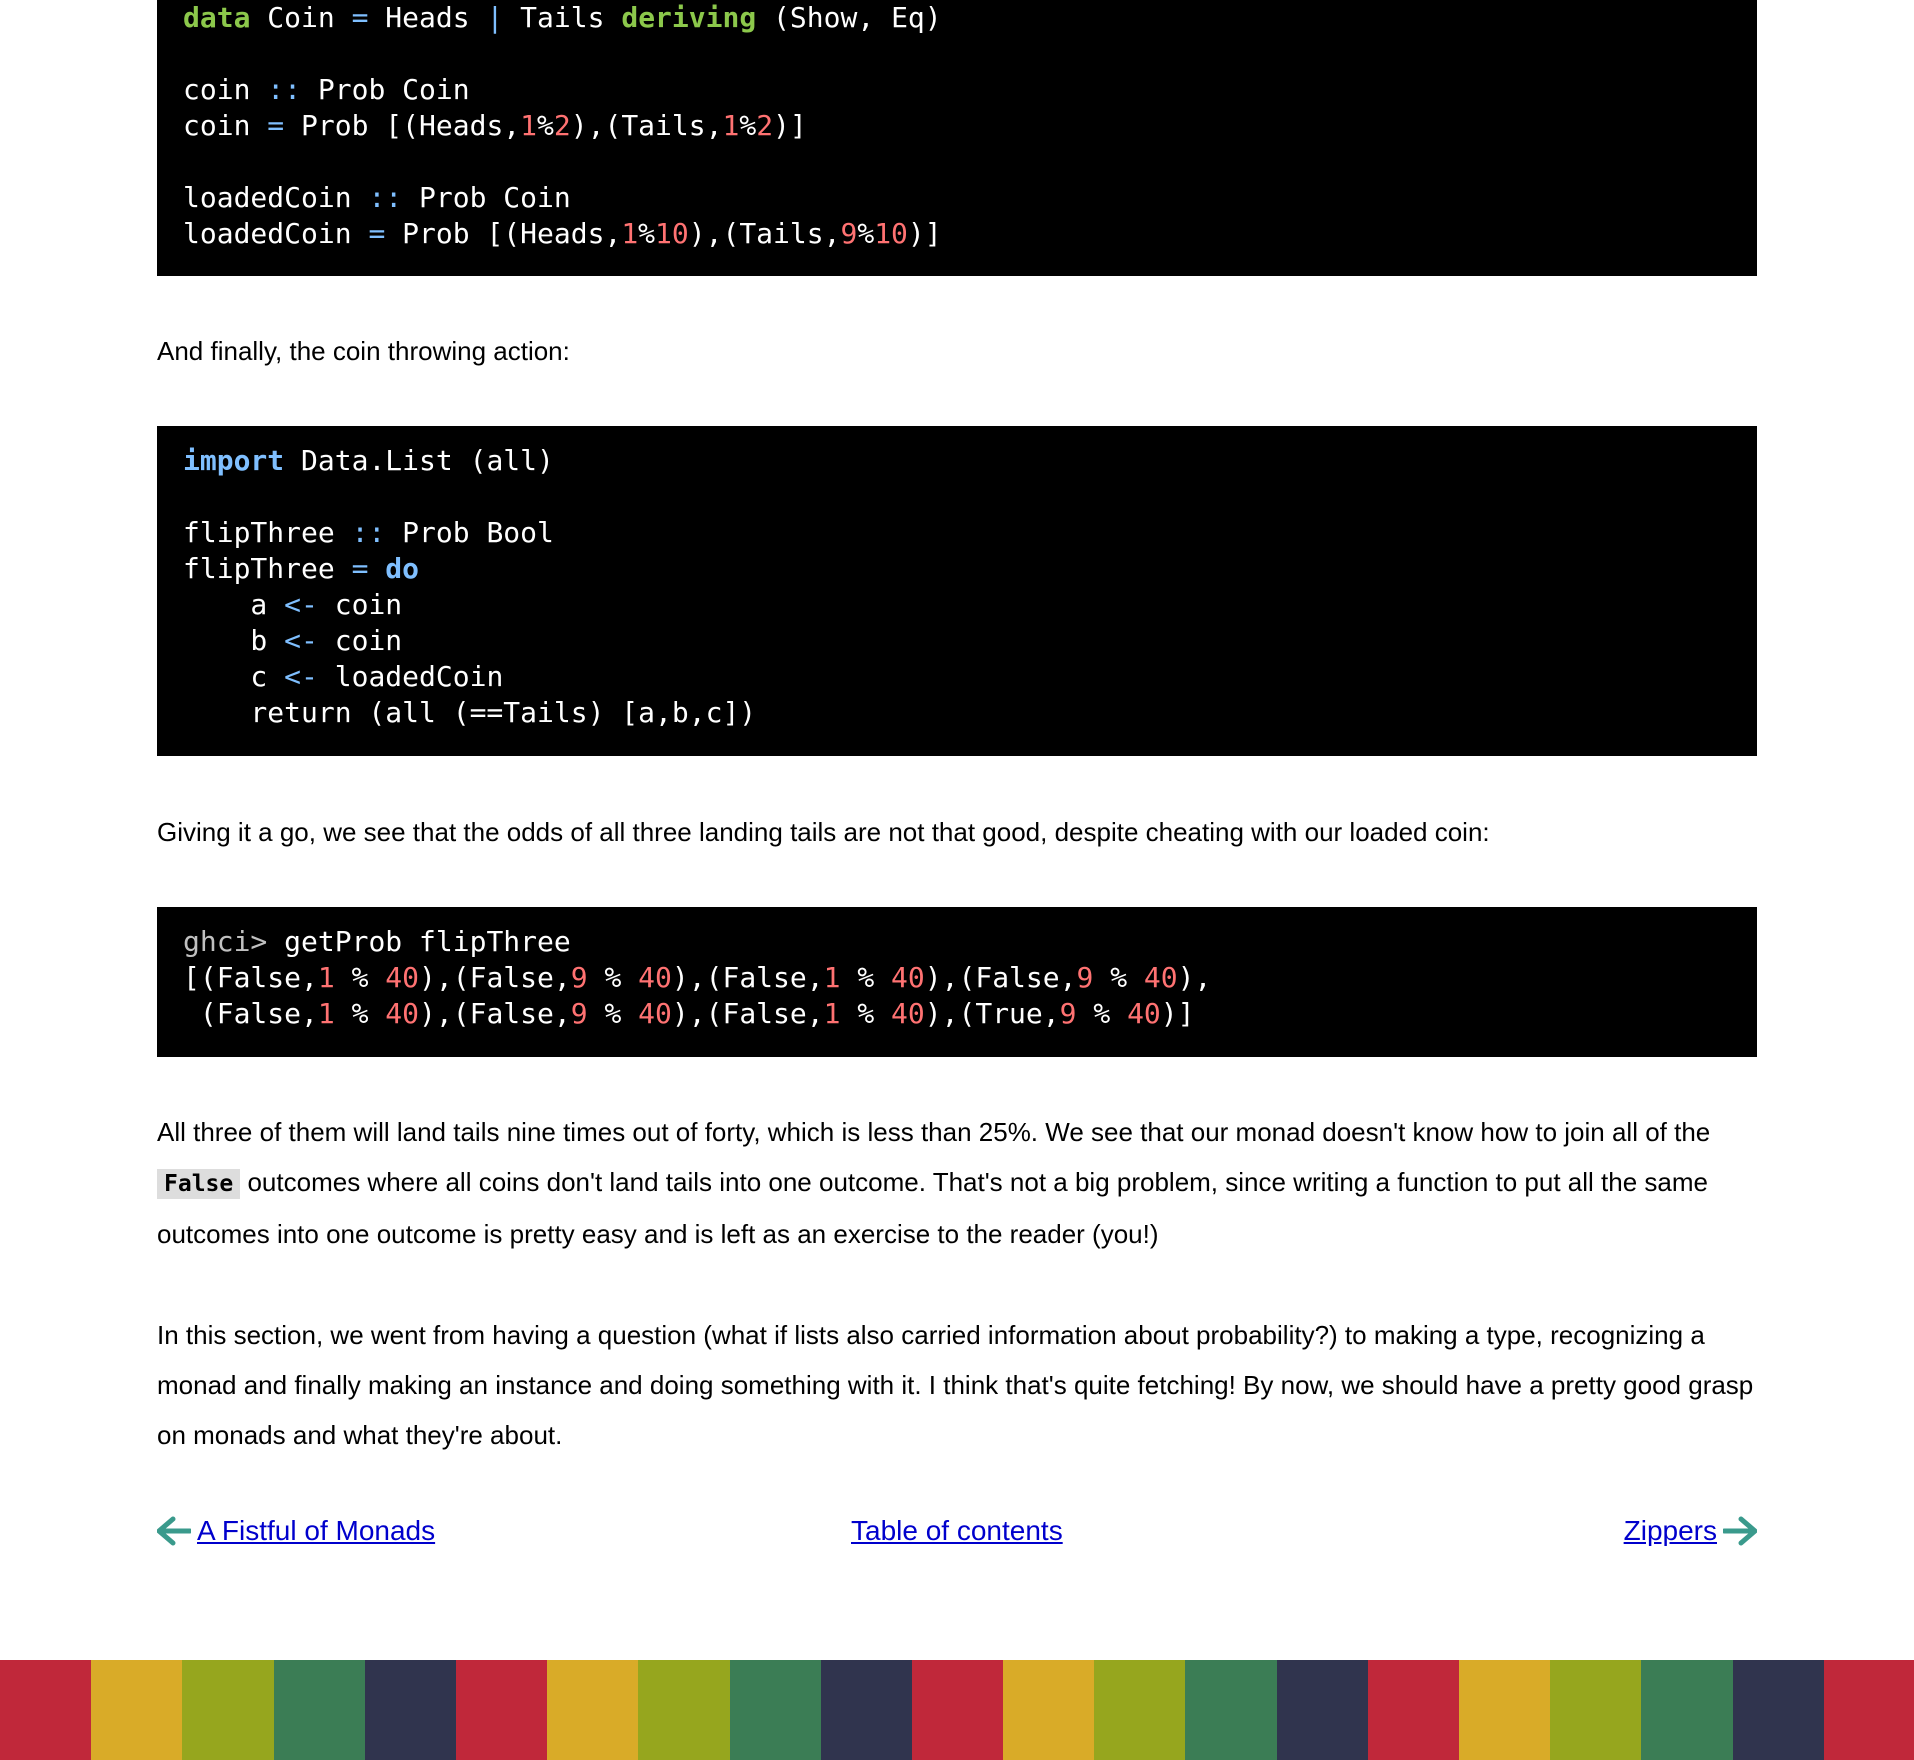 The height and width of the screenshot is (1760, 1914). I want to click on toc-nav: Table of contents, so click(957, 1531).